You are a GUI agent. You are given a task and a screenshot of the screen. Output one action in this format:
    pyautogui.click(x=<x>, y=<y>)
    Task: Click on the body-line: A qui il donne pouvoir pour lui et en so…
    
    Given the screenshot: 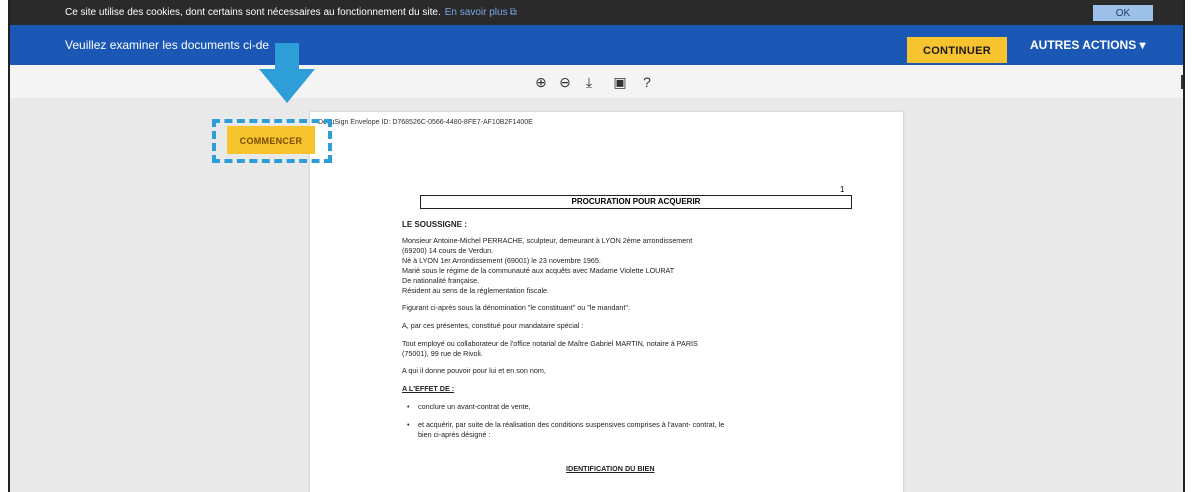 What is the action you would take?
    pyautogui.click(x=474, y=370)
    